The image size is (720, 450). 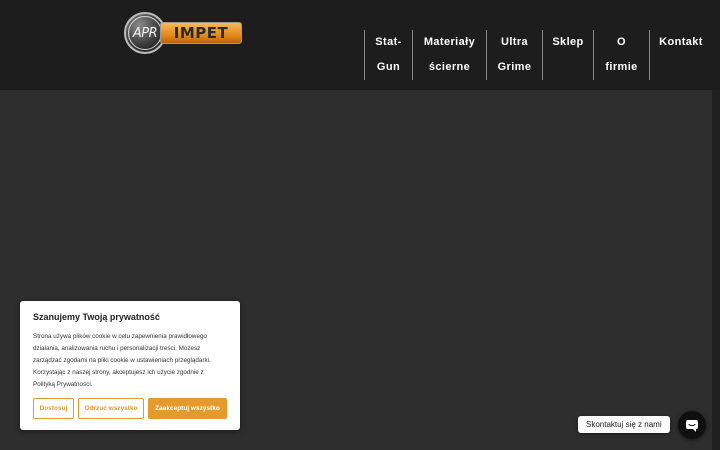 I want to click on nav-item-label: Ultra Grime, so click(x=514, y=54).